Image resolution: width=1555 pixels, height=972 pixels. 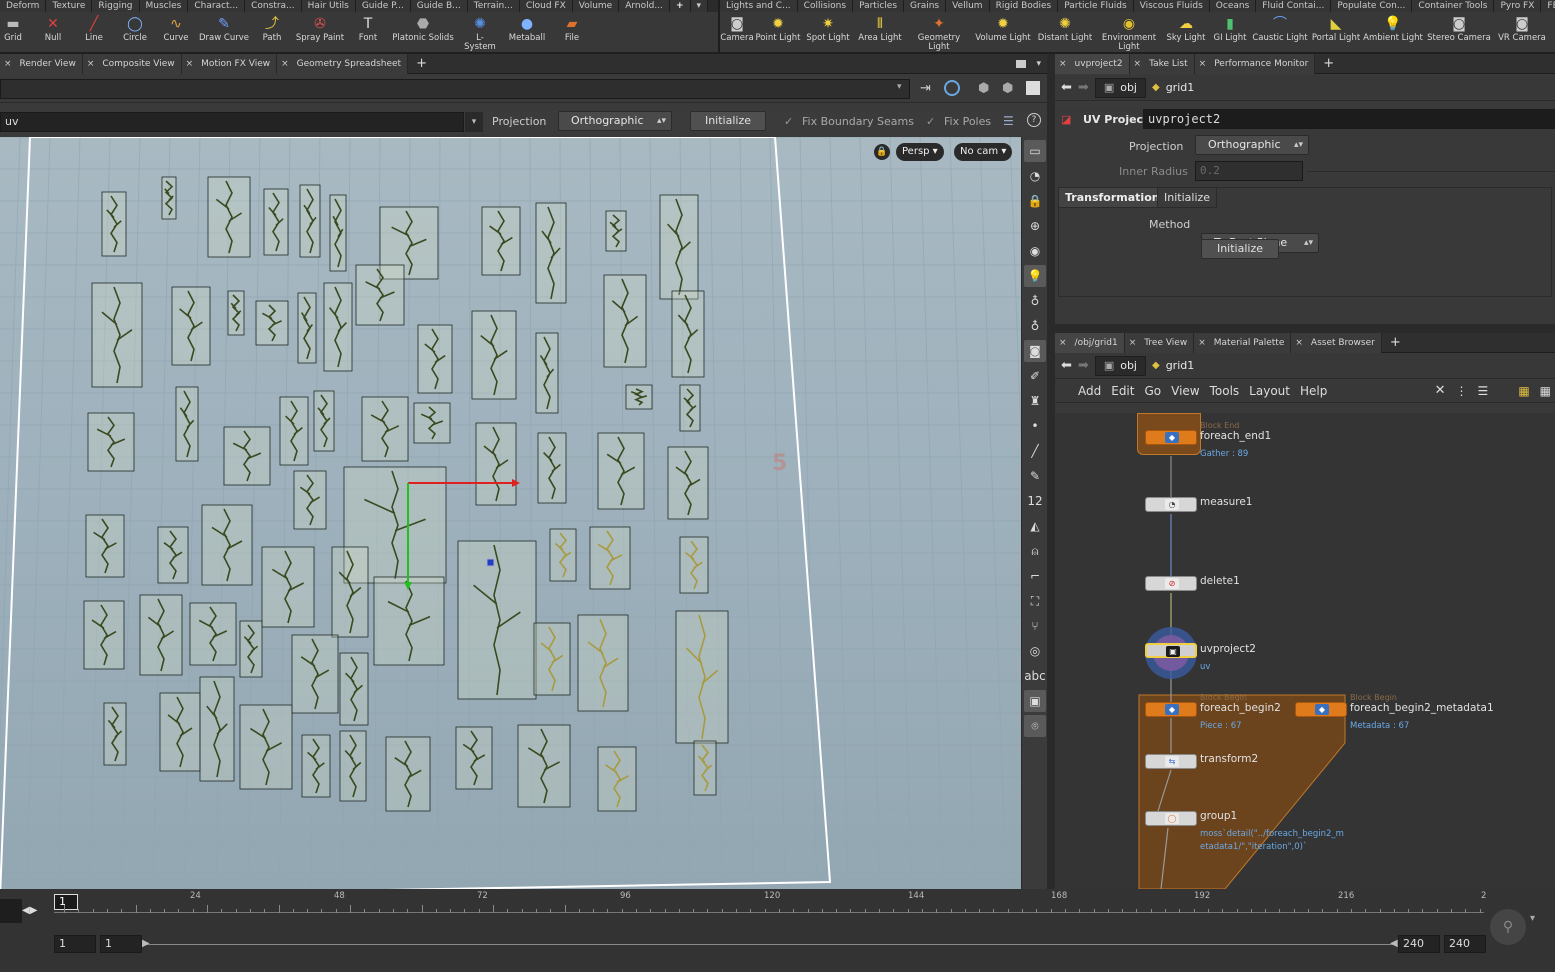 I want to click on shelf-tool: ∿ Curve, so click(x=176, y=32).